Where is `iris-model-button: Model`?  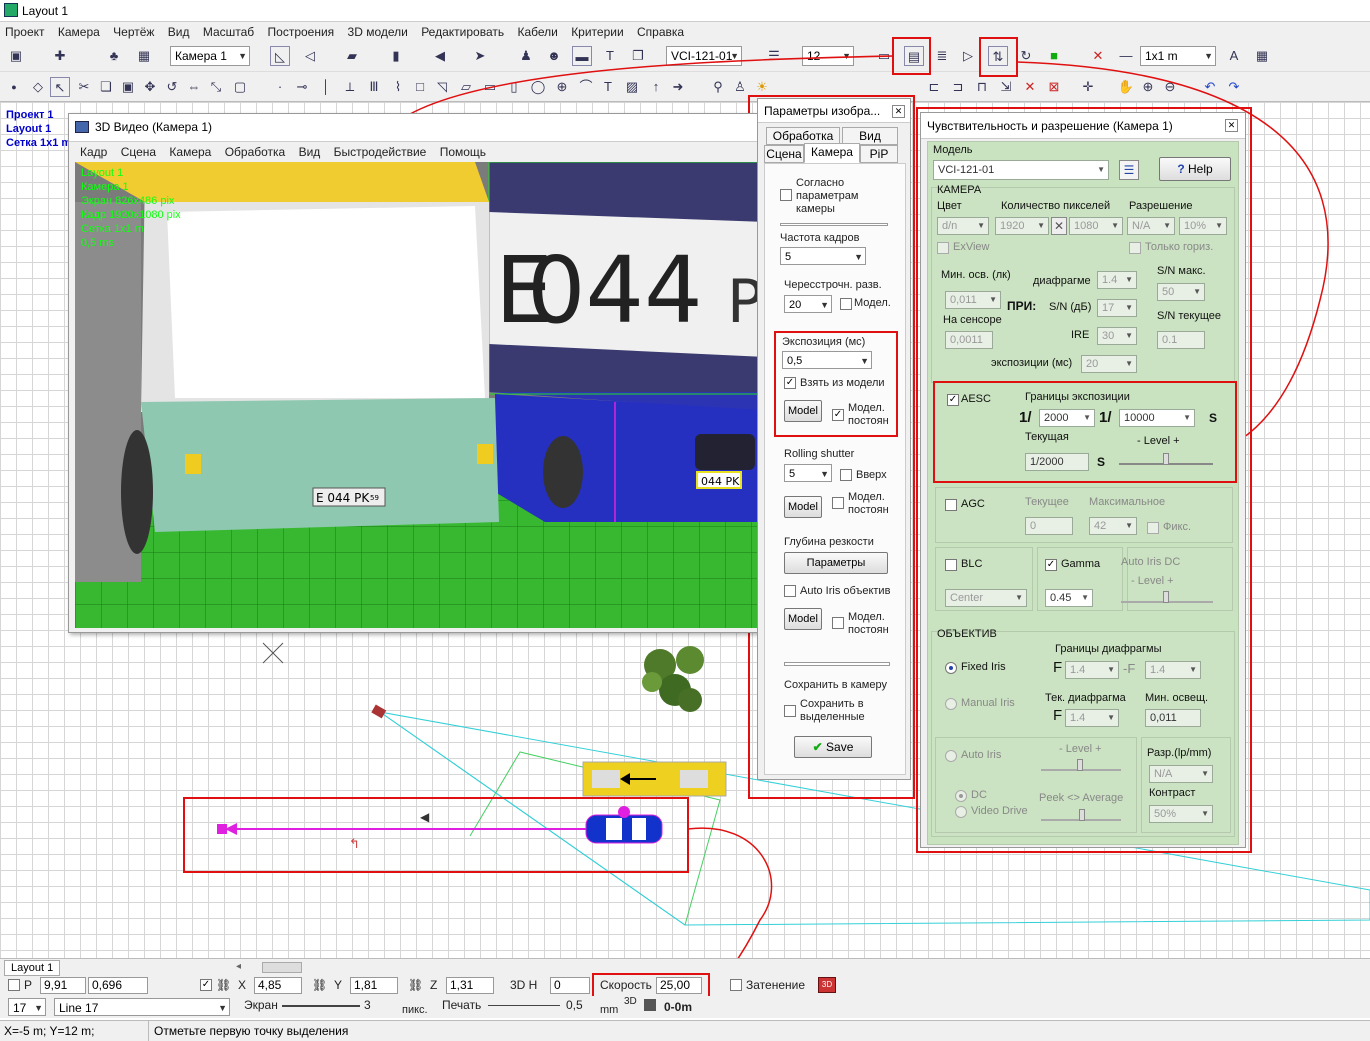
iris-model-button: Model is located at coordinates (803, 619).